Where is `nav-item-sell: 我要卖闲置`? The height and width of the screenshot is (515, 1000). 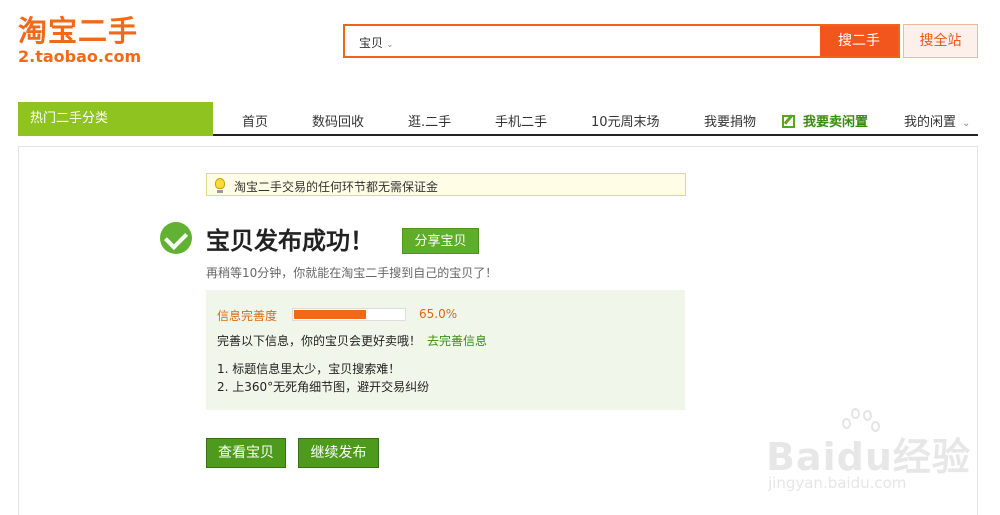
nav-item-sell: 我要卖闲置 is located at coordinates (825, 120).